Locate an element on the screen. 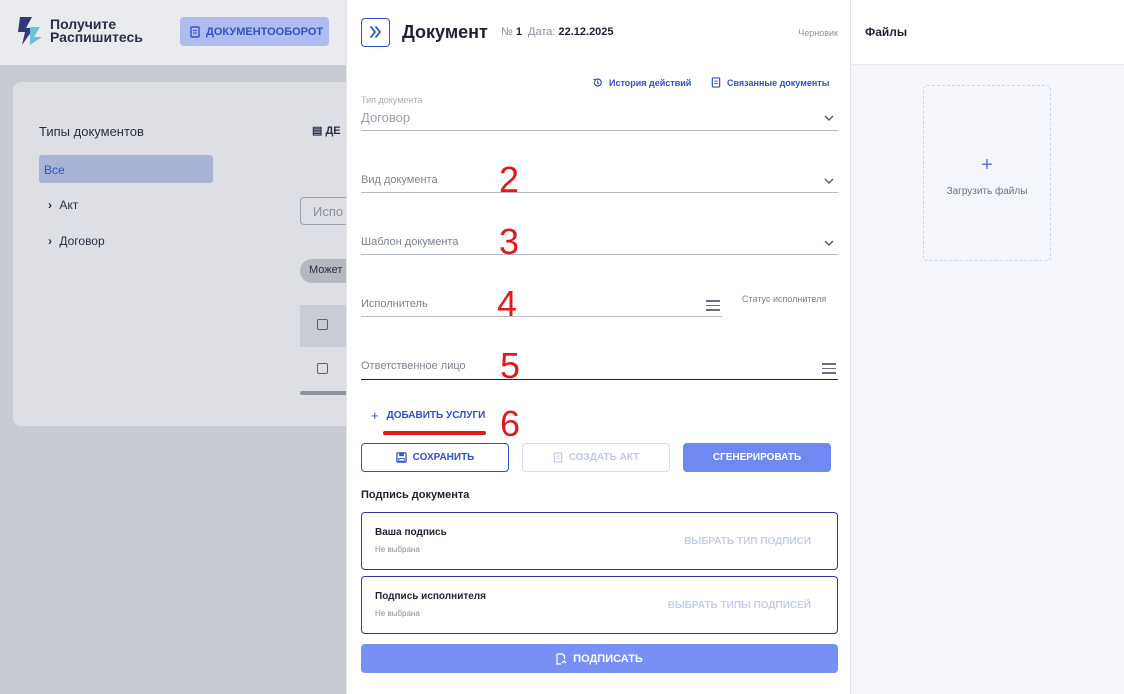 Image resolution: width=1124 pixels, height=694 pixels. doc-type-tree-item: › Акт is located at coordinates (63, 205).